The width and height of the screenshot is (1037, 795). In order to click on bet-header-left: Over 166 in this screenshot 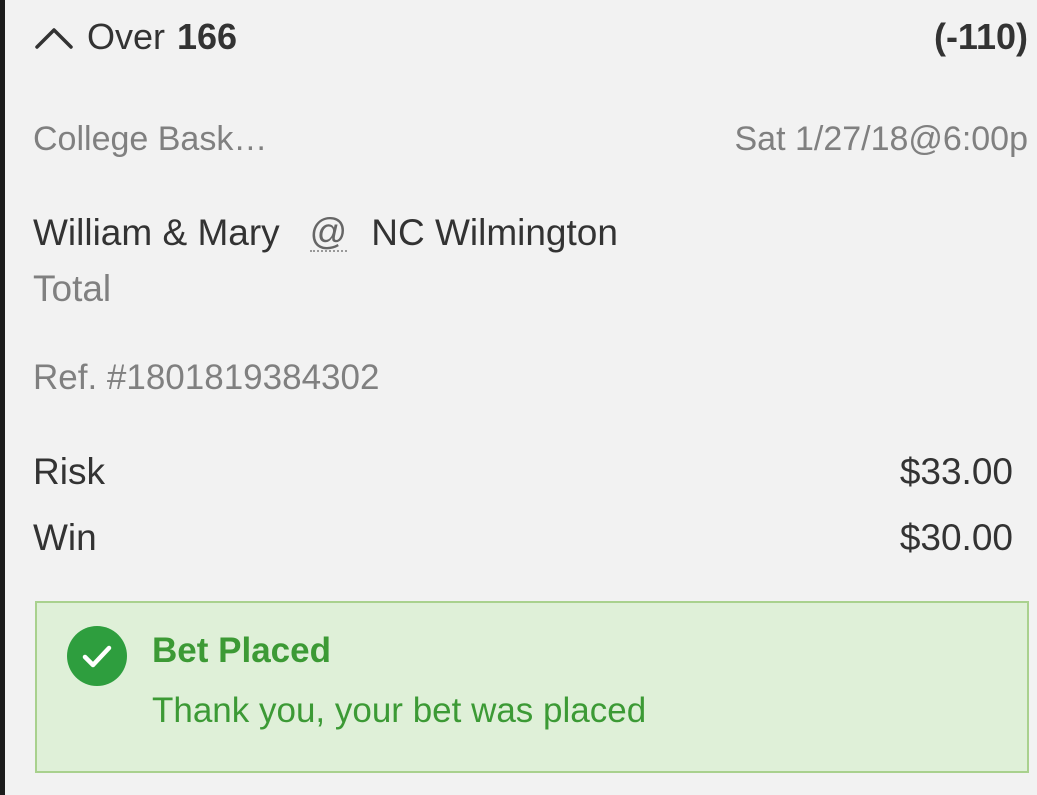, I will do `click(135, 37)`.